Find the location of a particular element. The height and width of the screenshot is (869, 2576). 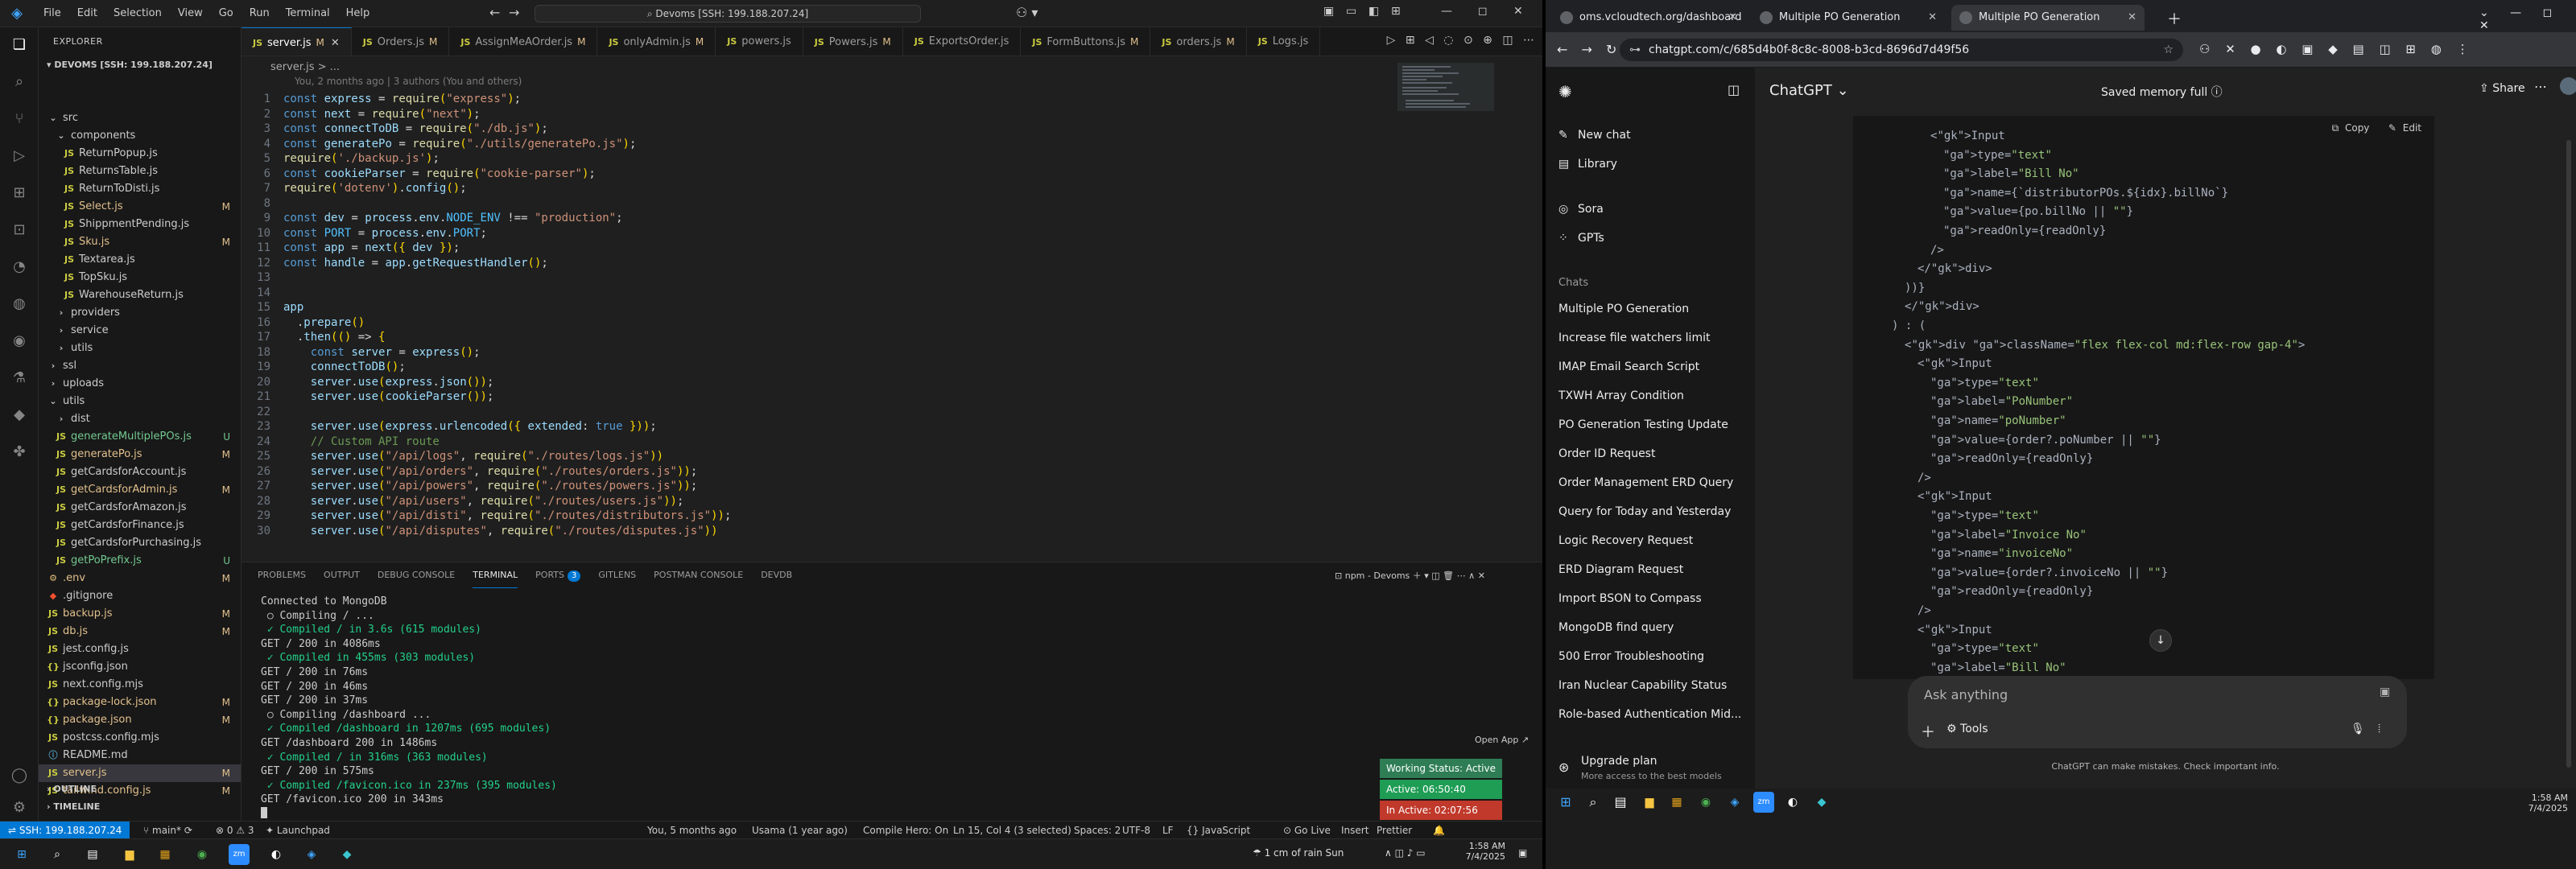

panel-tab-devdb: DEVDB is located at coordinates (776, 575).